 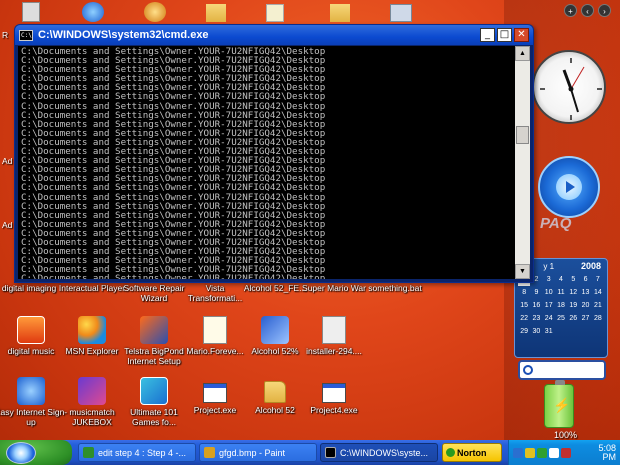 What do you see at coordinates (585, 306) in the screenshot?
I see `calendar-day: 20` at bounding box center [585, 306].